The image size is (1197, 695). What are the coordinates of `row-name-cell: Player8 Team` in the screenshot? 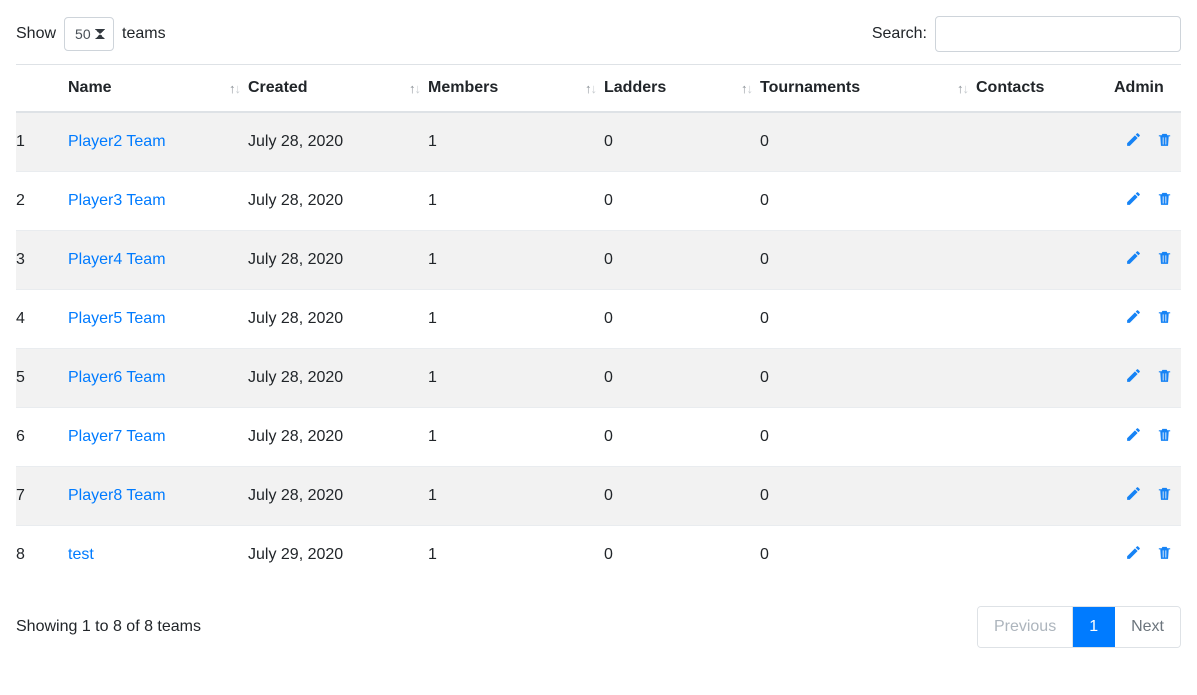 It's located at (158, 496).